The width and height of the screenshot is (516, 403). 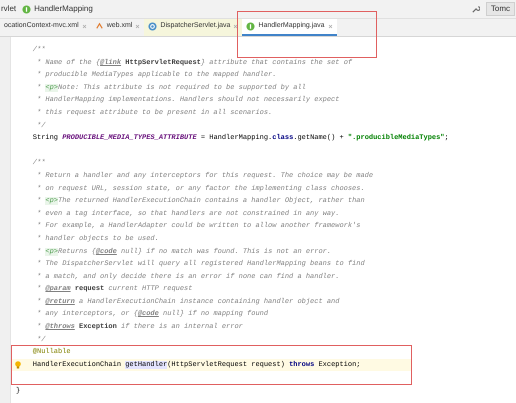 What do you see at coordinates (99, 26) in the screenshot?
I see `xml-file-icon` at bounding box center [99, 26].